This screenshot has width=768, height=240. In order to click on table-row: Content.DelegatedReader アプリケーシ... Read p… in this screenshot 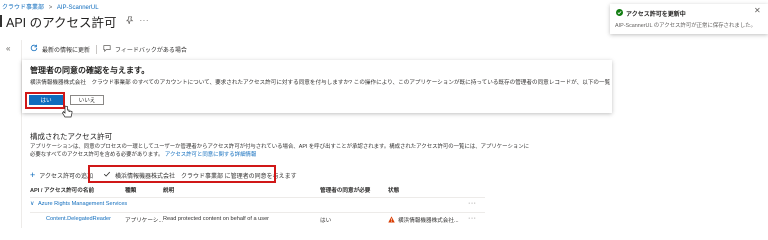, I will do `click(257, 220)`.